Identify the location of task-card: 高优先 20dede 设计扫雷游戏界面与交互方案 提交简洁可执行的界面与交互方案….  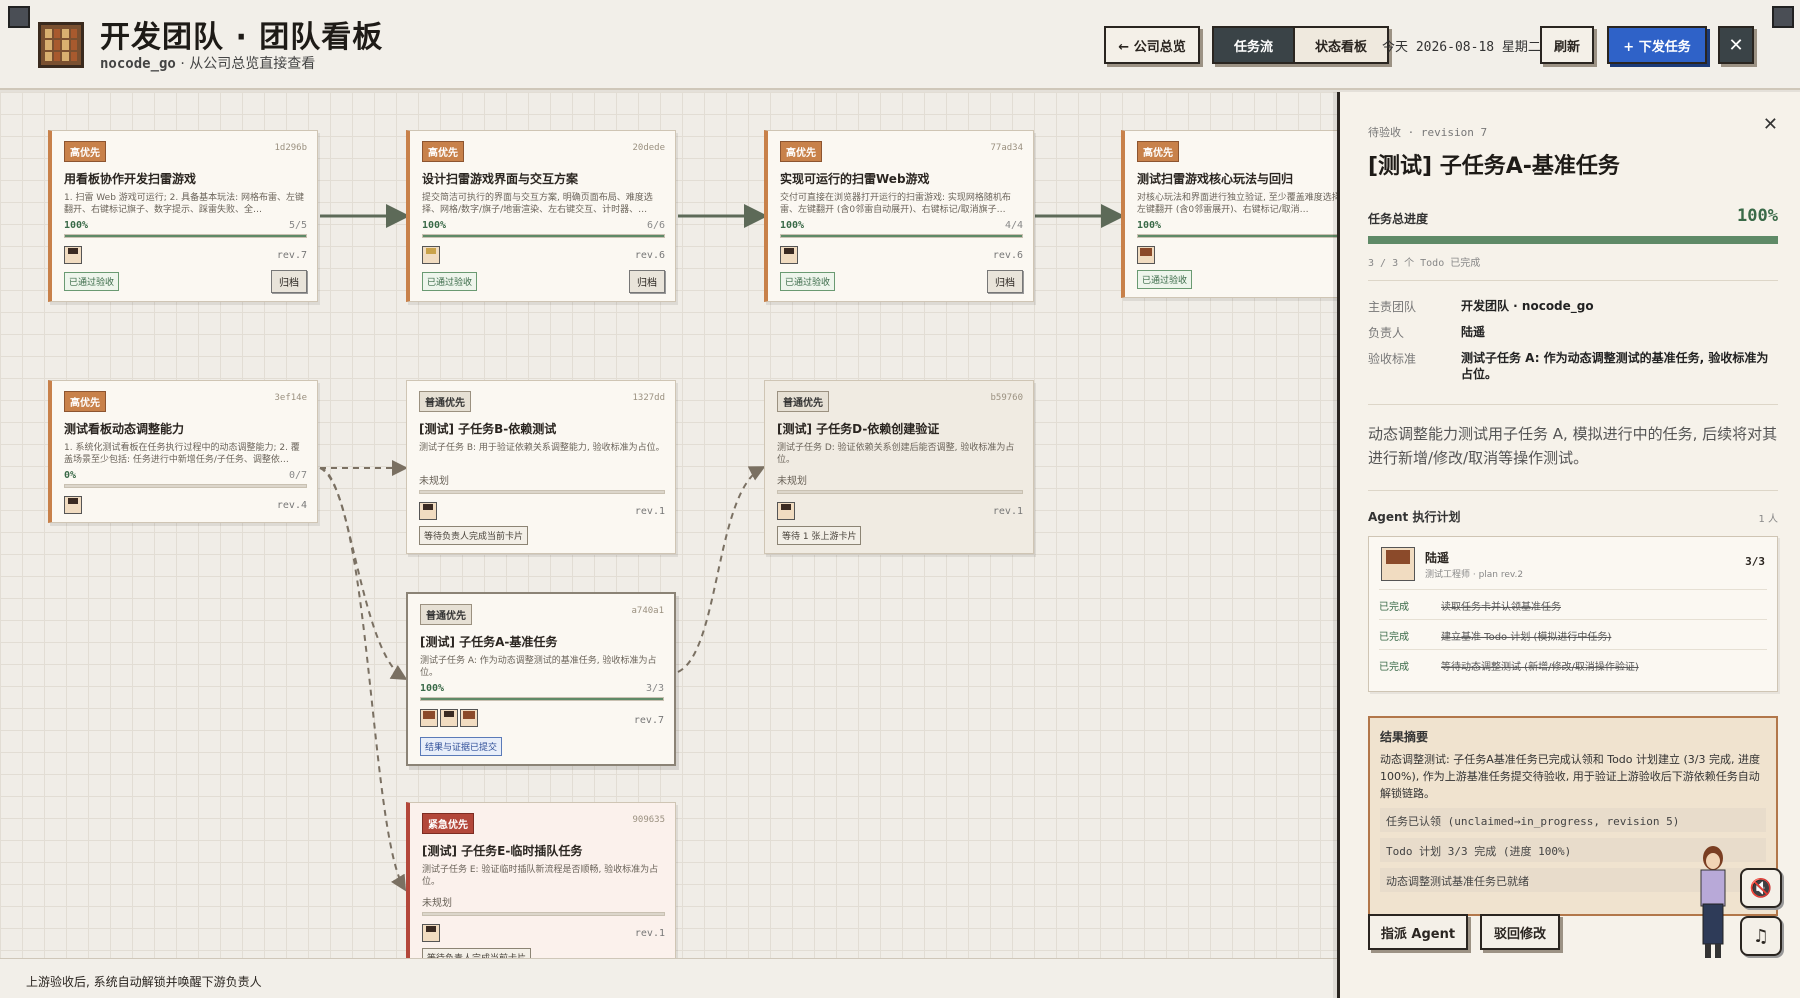
(541, 216).